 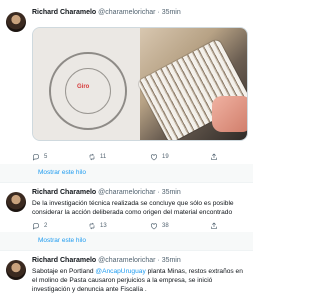 I want to click on gear-diagram, so click(x=88, y=91).